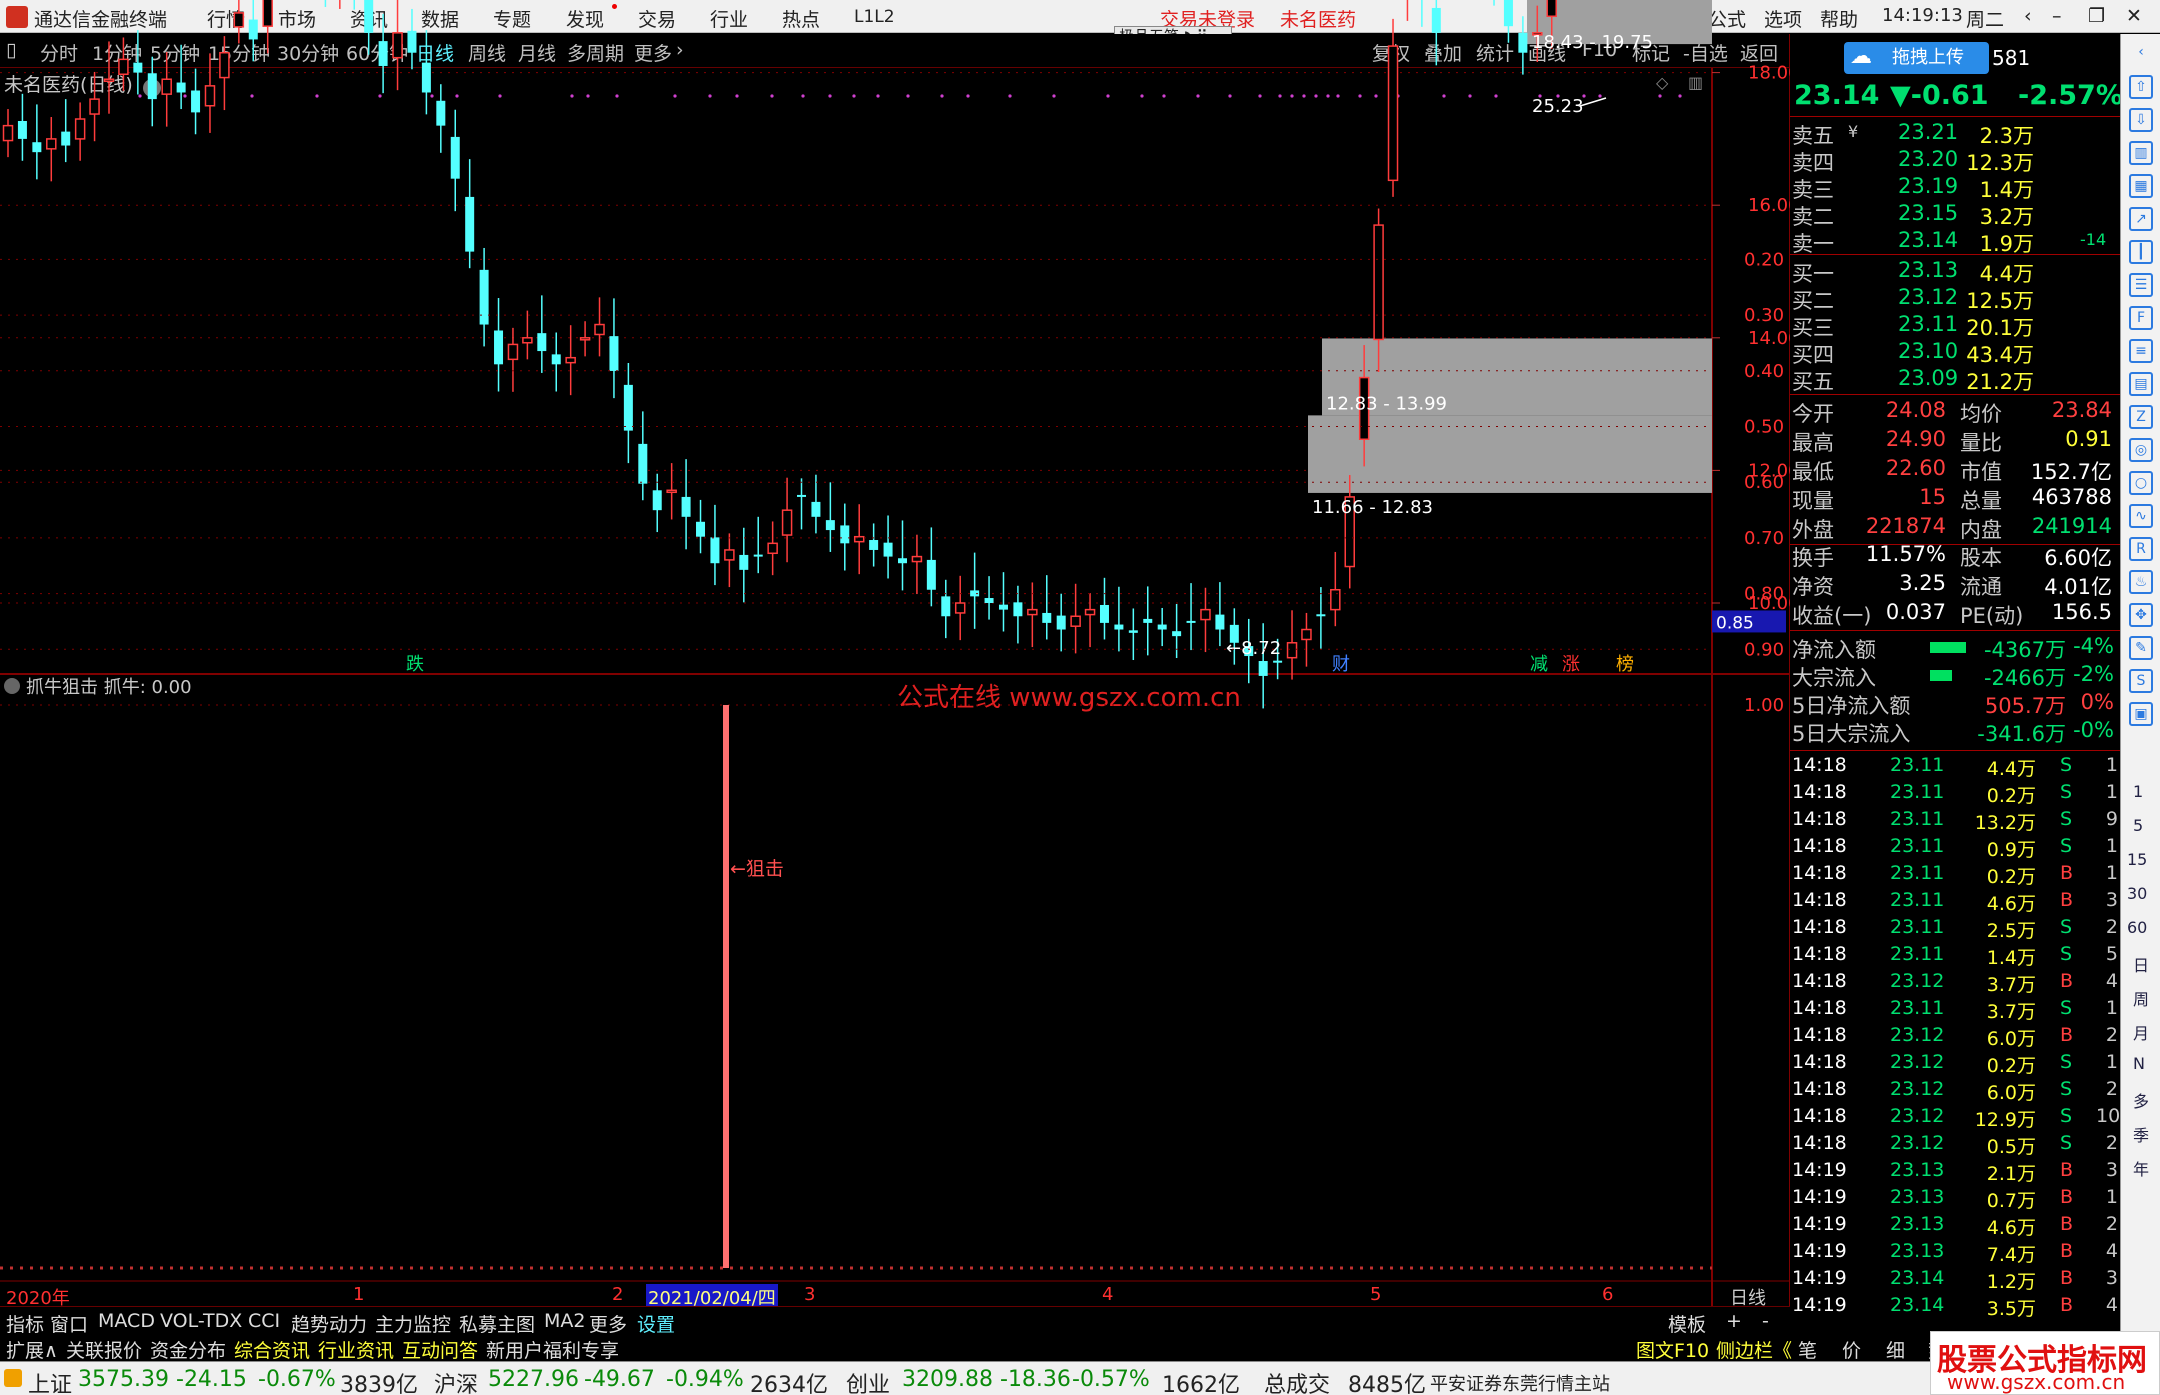 This screenshot has height=1395, width=2160. What do you see at coordinates (440, 1349) in the screenshot?
I see `tab-hudong: 互动问答` at bounding box center [440, 1349].